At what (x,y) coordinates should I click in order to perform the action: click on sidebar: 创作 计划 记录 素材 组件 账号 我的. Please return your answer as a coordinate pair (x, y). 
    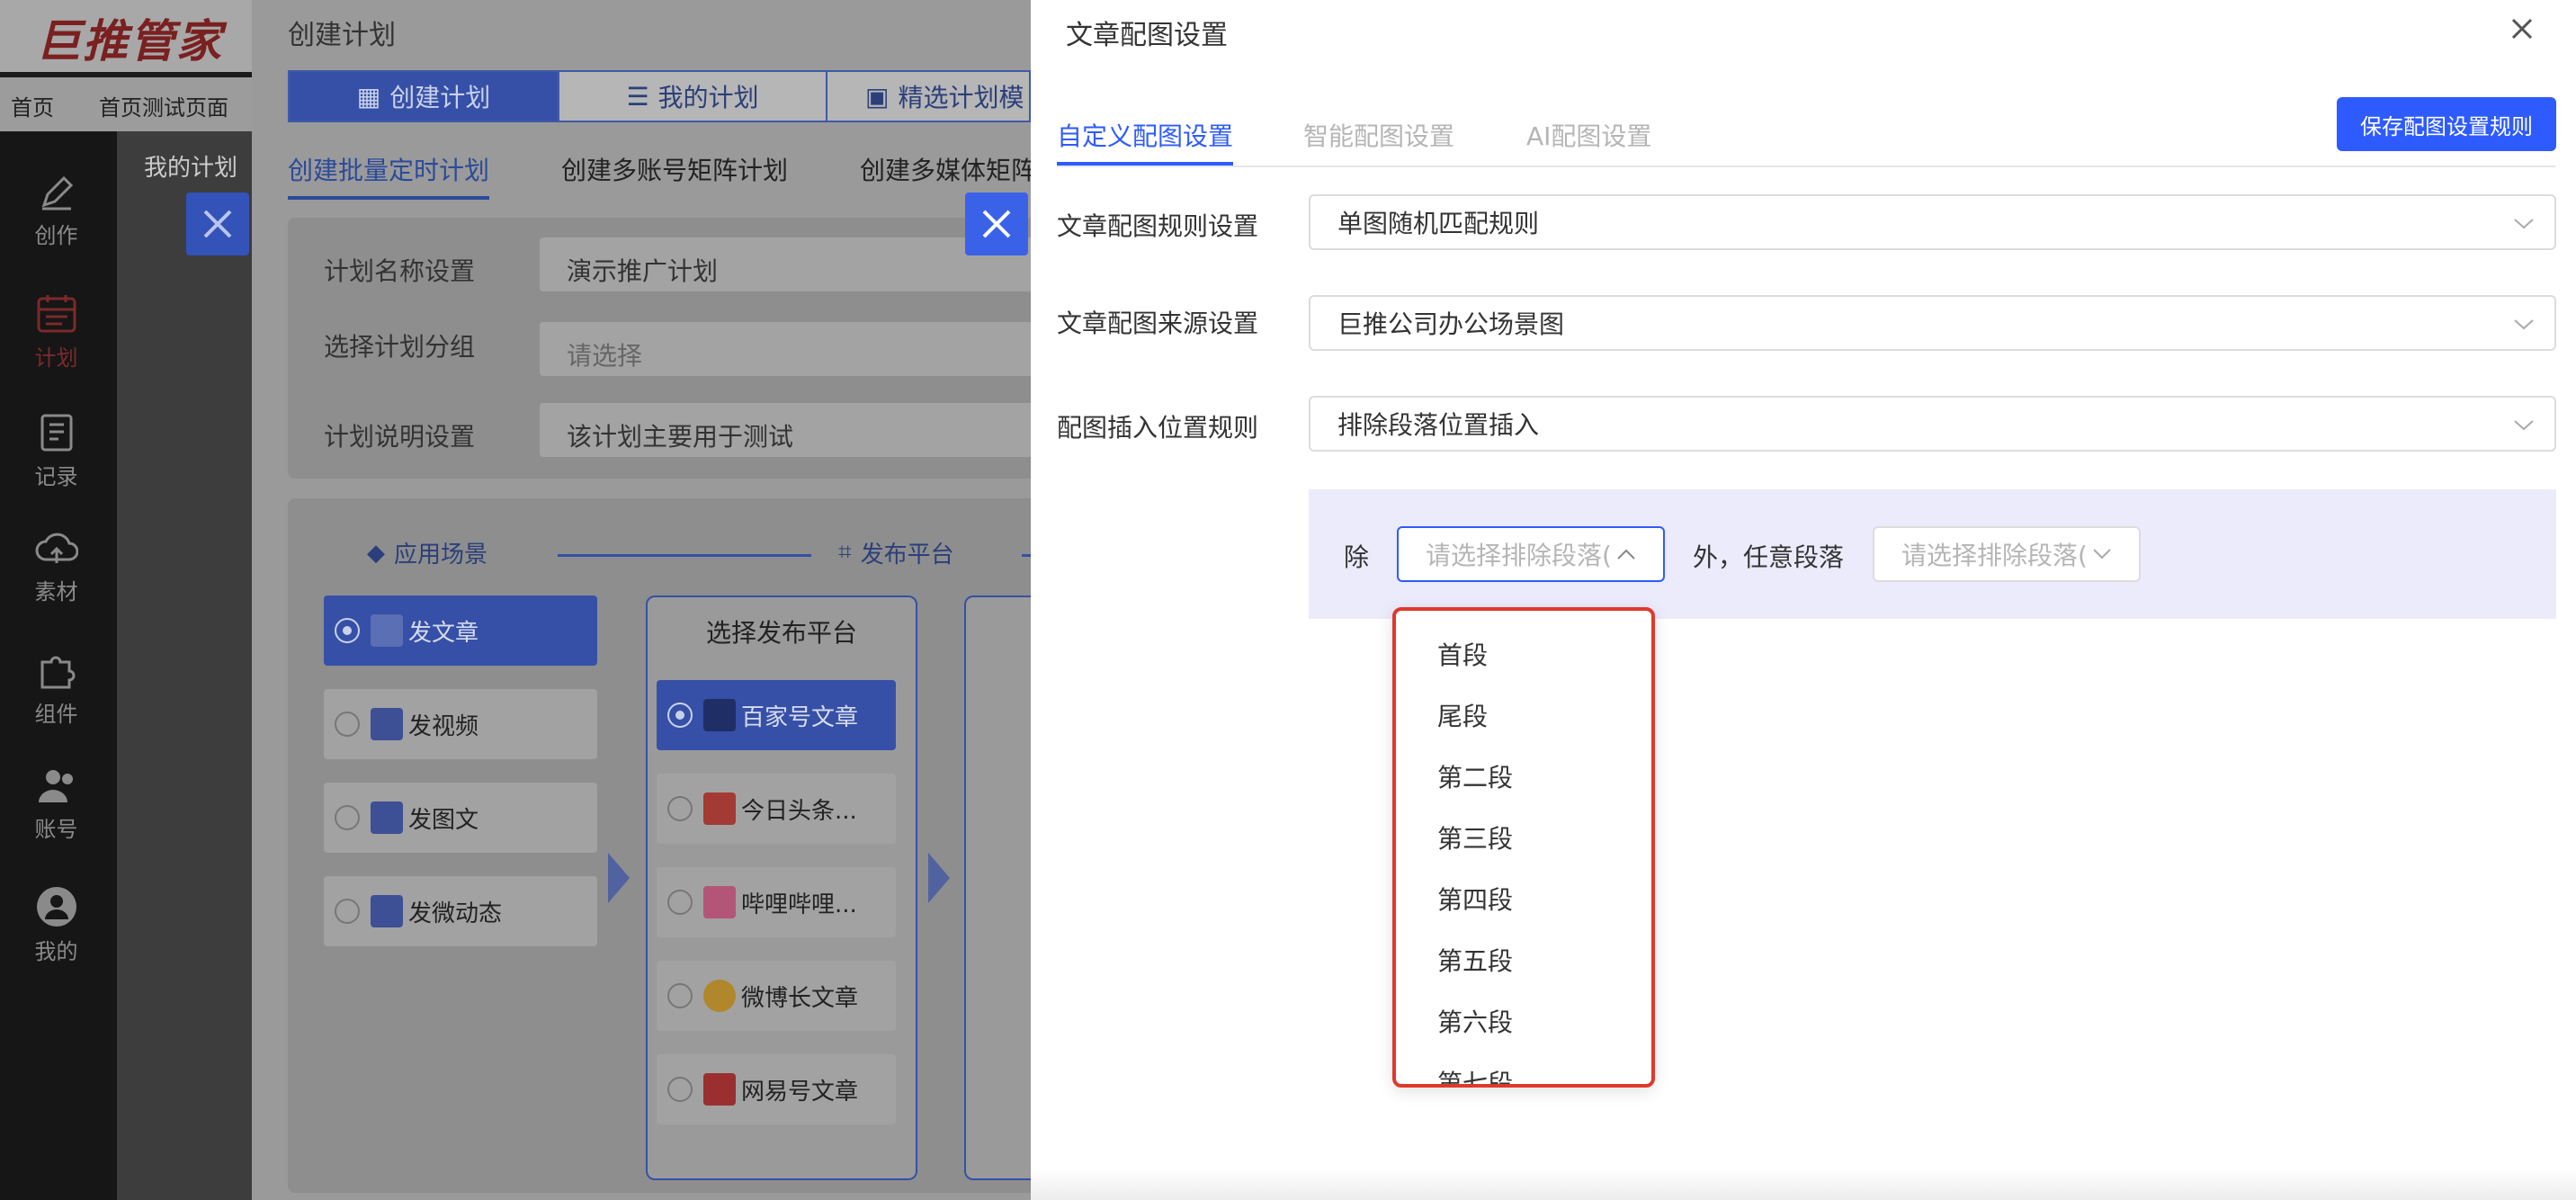
    Looking at the image, I should click on (58, 665).